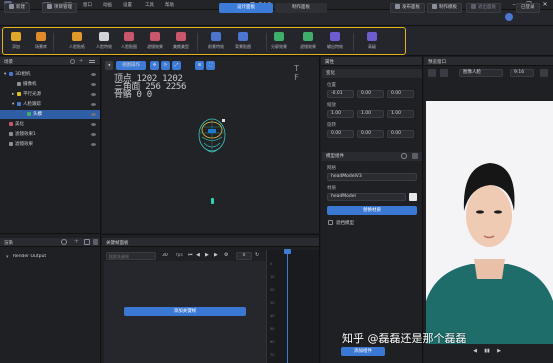  What do you see at coordinates (29, 256) in the screenshot?
I see `render-output-item: Render Output` at bounding box center [29, 256].